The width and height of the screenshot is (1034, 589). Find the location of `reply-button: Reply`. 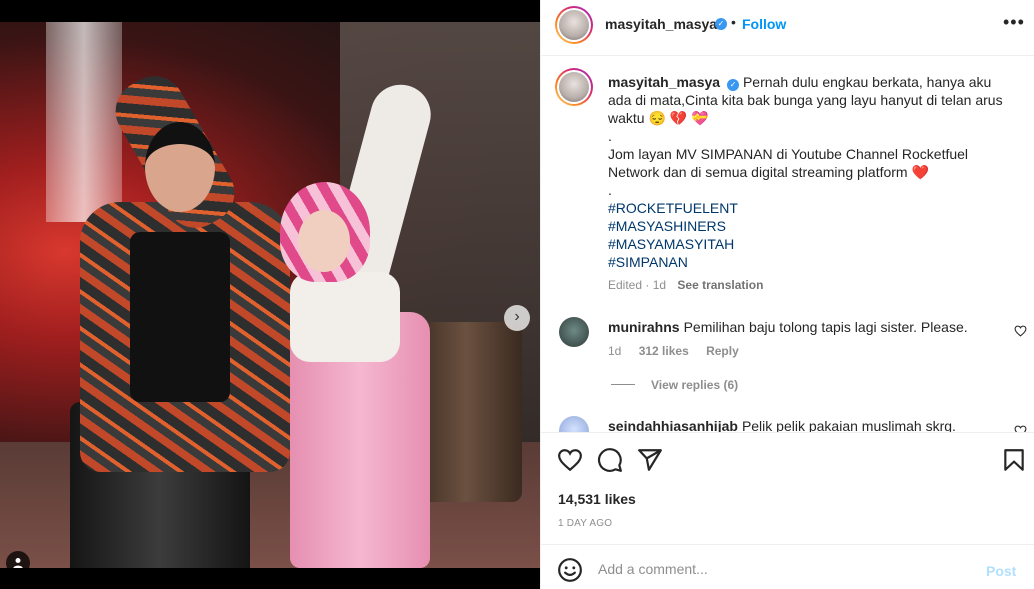

reply-button: Reply is located at coordinates (722, 351).